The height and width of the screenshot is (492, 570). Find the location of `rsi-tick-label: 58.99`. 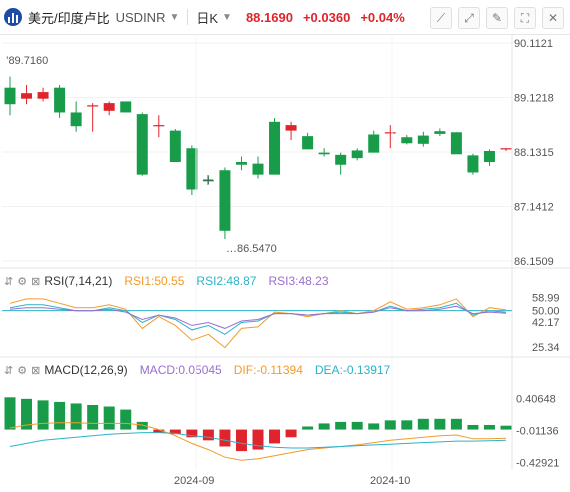

rsi-tick-label: 58.99 is located at coordinates (546, 298).